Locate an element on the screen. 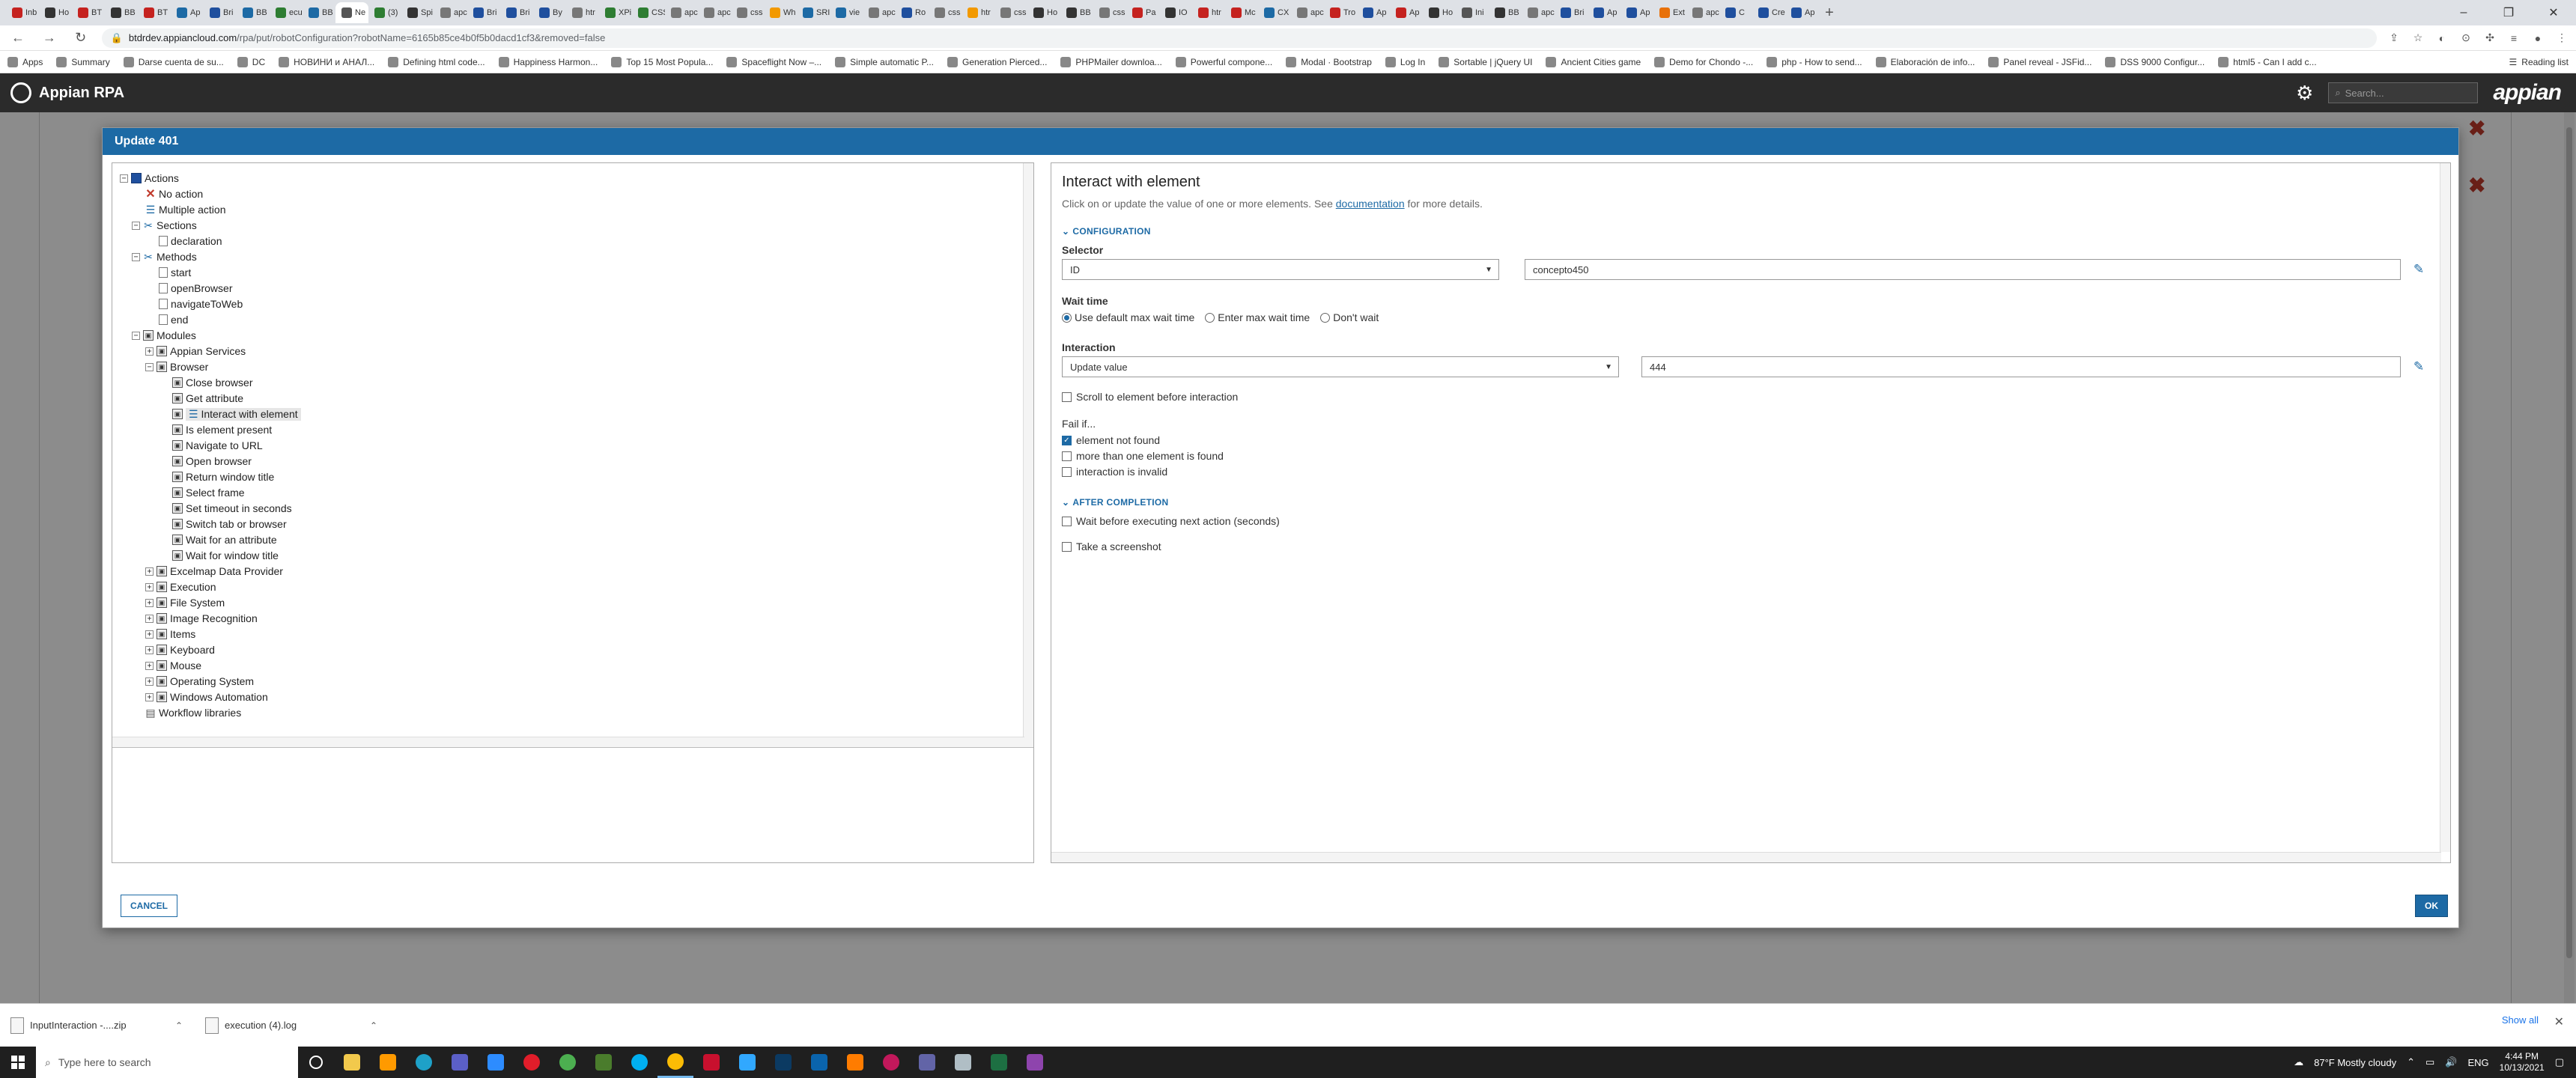 This screenshot has width=2576, height=1078. dreamweaver-icon is located at coordinates (604, 1062).